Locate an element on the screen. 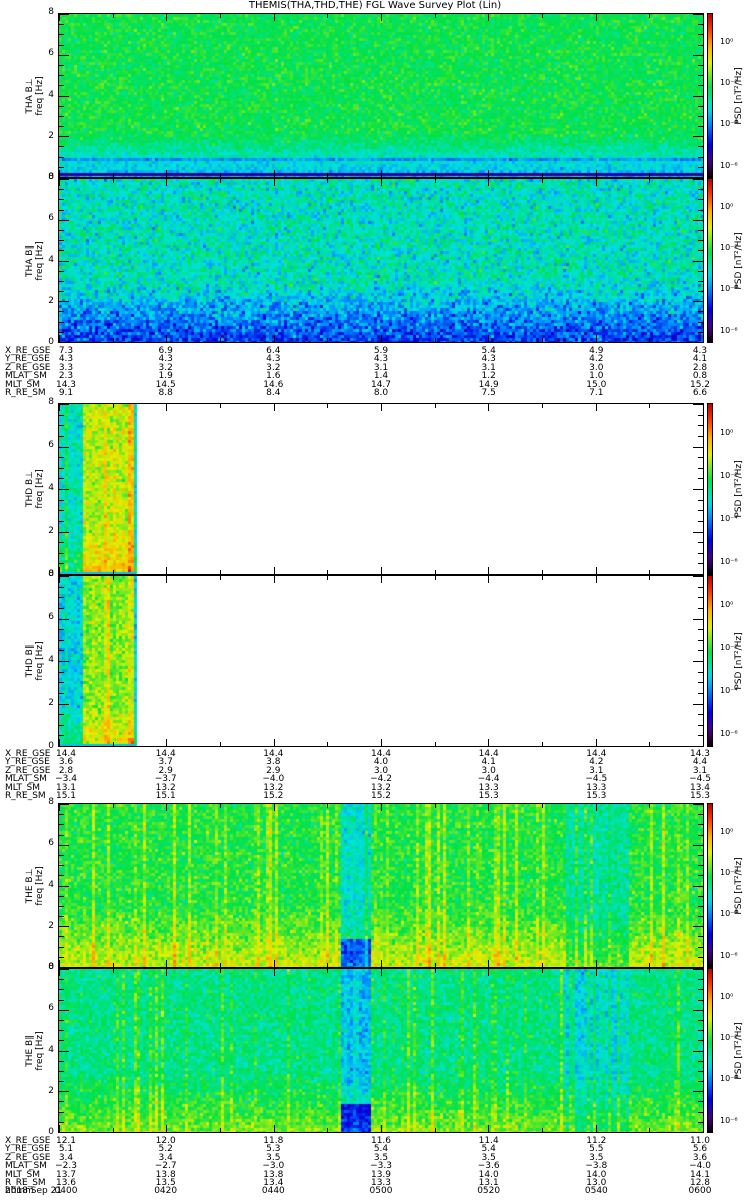 This screenshot has width=750, height=1200. ephemeris-value: 0420 is located at coordinates (166, 1191).